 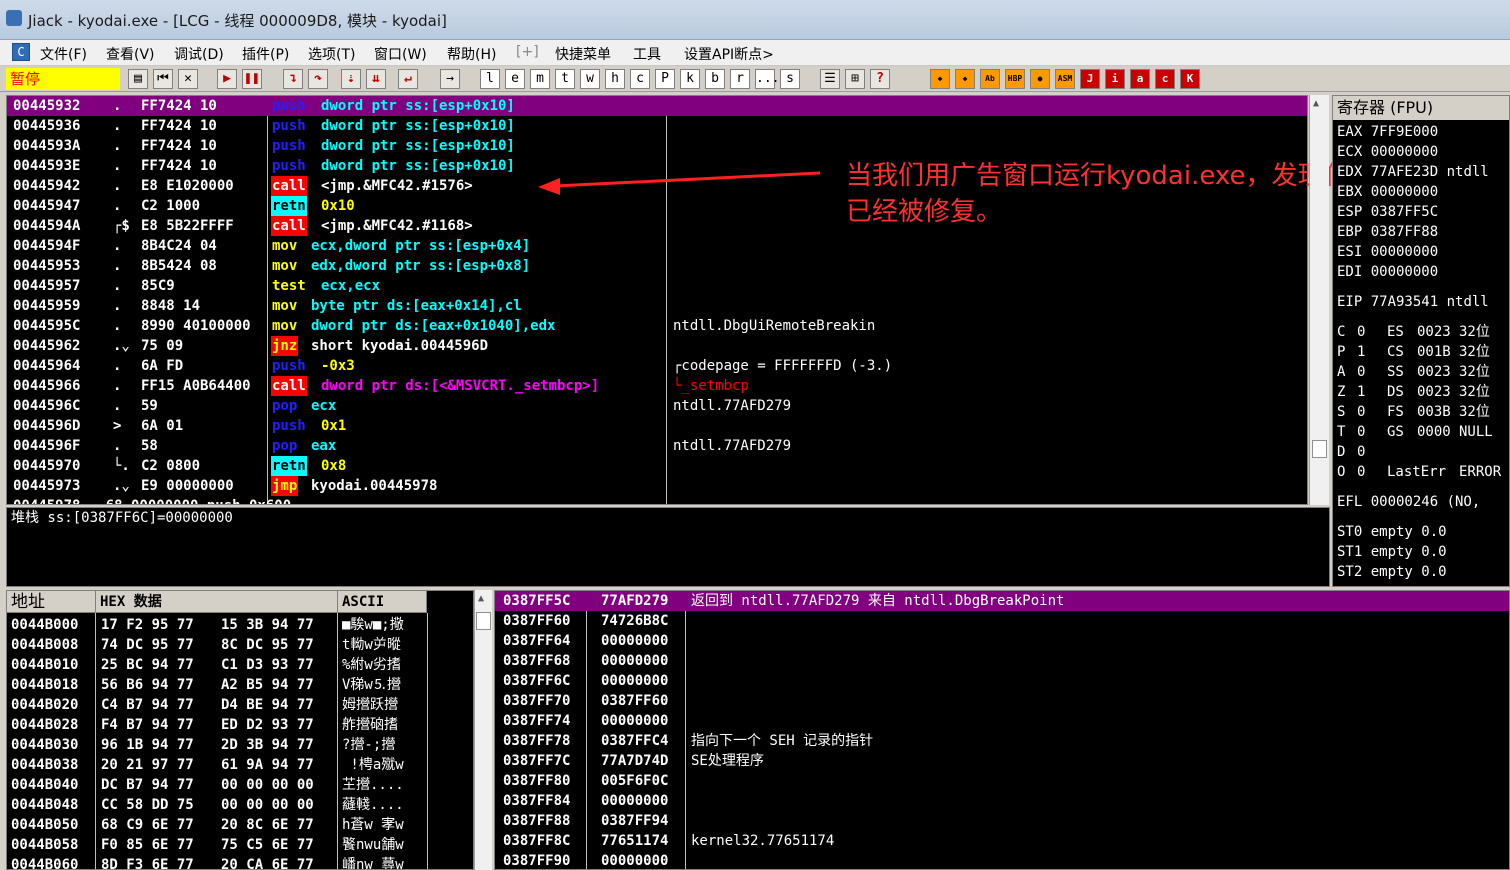 What do you see at coordinates (1392, 572) in the screenshot?
I see `fpu-row: ST2 empty 0.0` at bounding box center [1392, 572].